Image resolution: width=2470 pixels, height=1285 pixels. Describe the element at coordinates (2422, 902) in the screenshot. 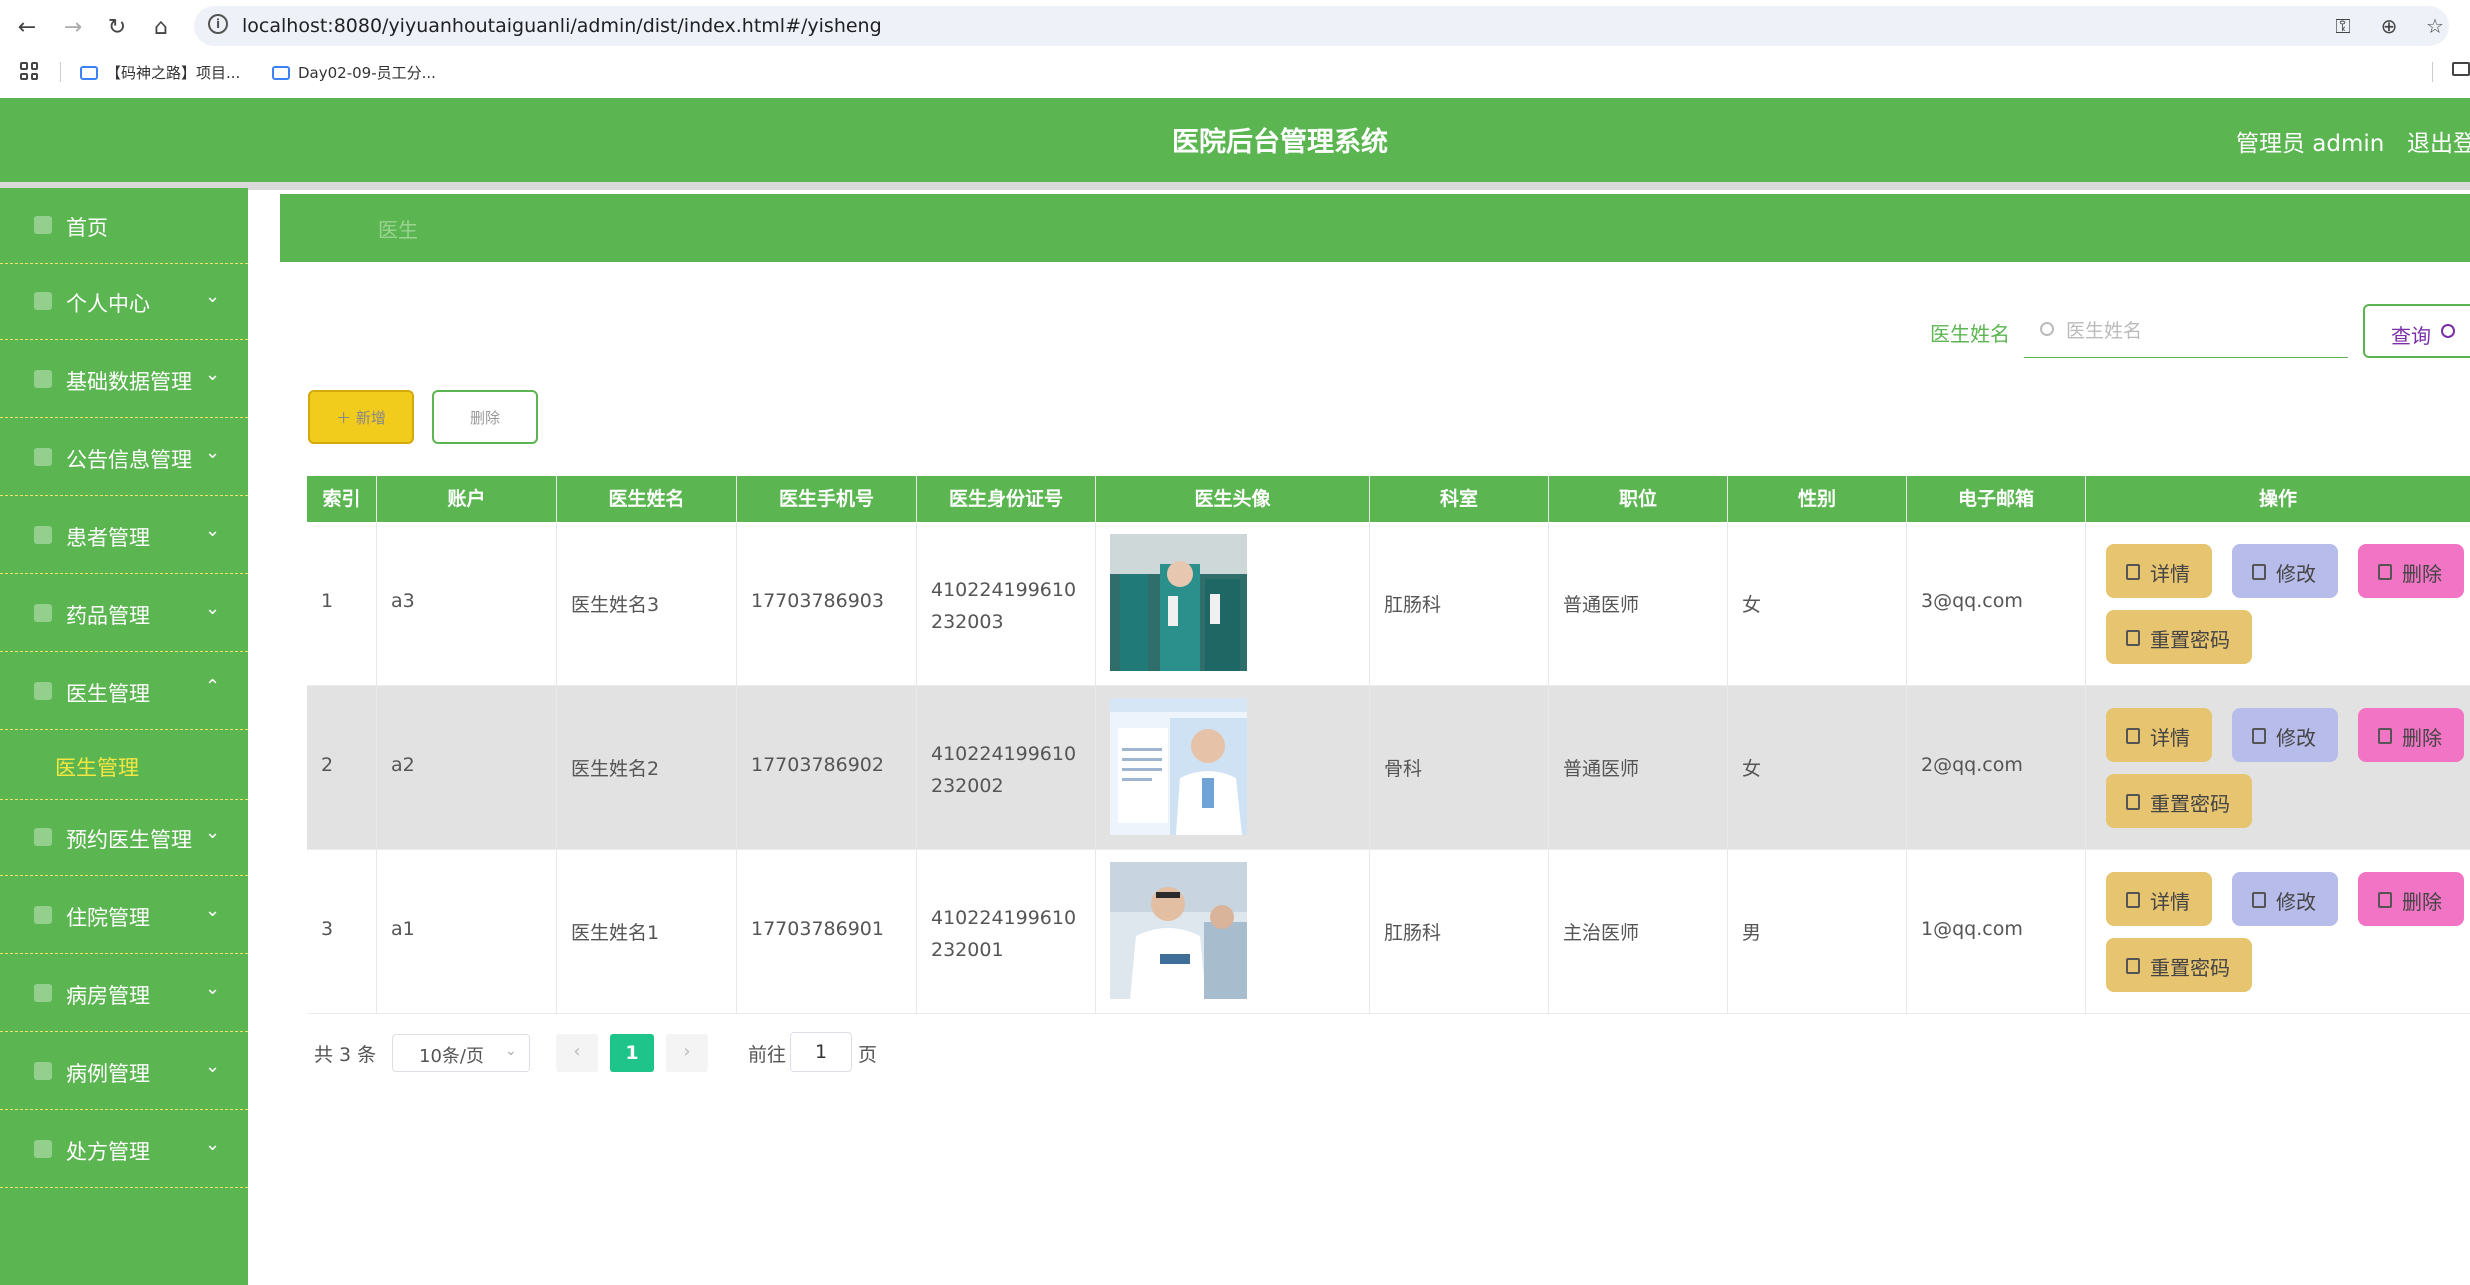

I see `delete-button-label: 删除` at that location.